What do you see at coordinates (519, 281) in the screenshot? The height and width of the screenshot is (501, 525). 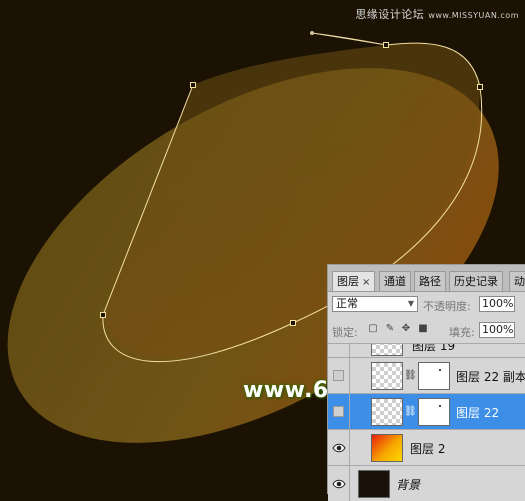 I see `tab-actions-label: 动` at bounding box center [519, 281].